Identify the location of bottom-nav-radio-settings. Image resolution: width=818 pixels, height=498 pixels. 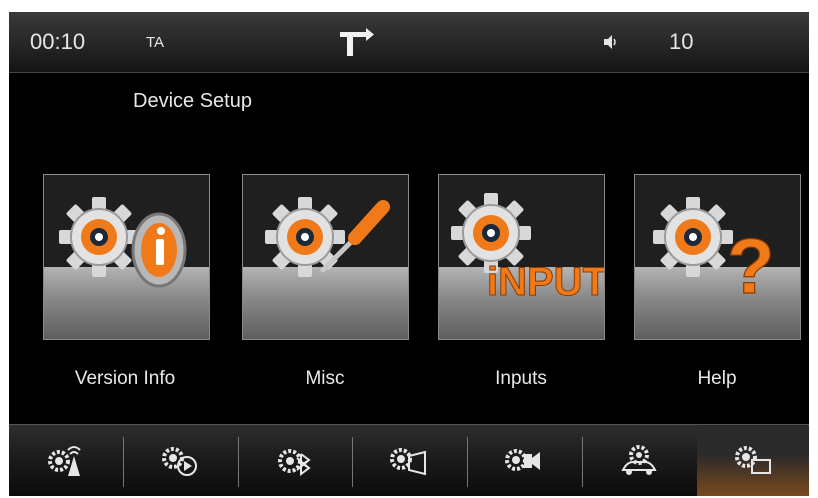
(66, 460).